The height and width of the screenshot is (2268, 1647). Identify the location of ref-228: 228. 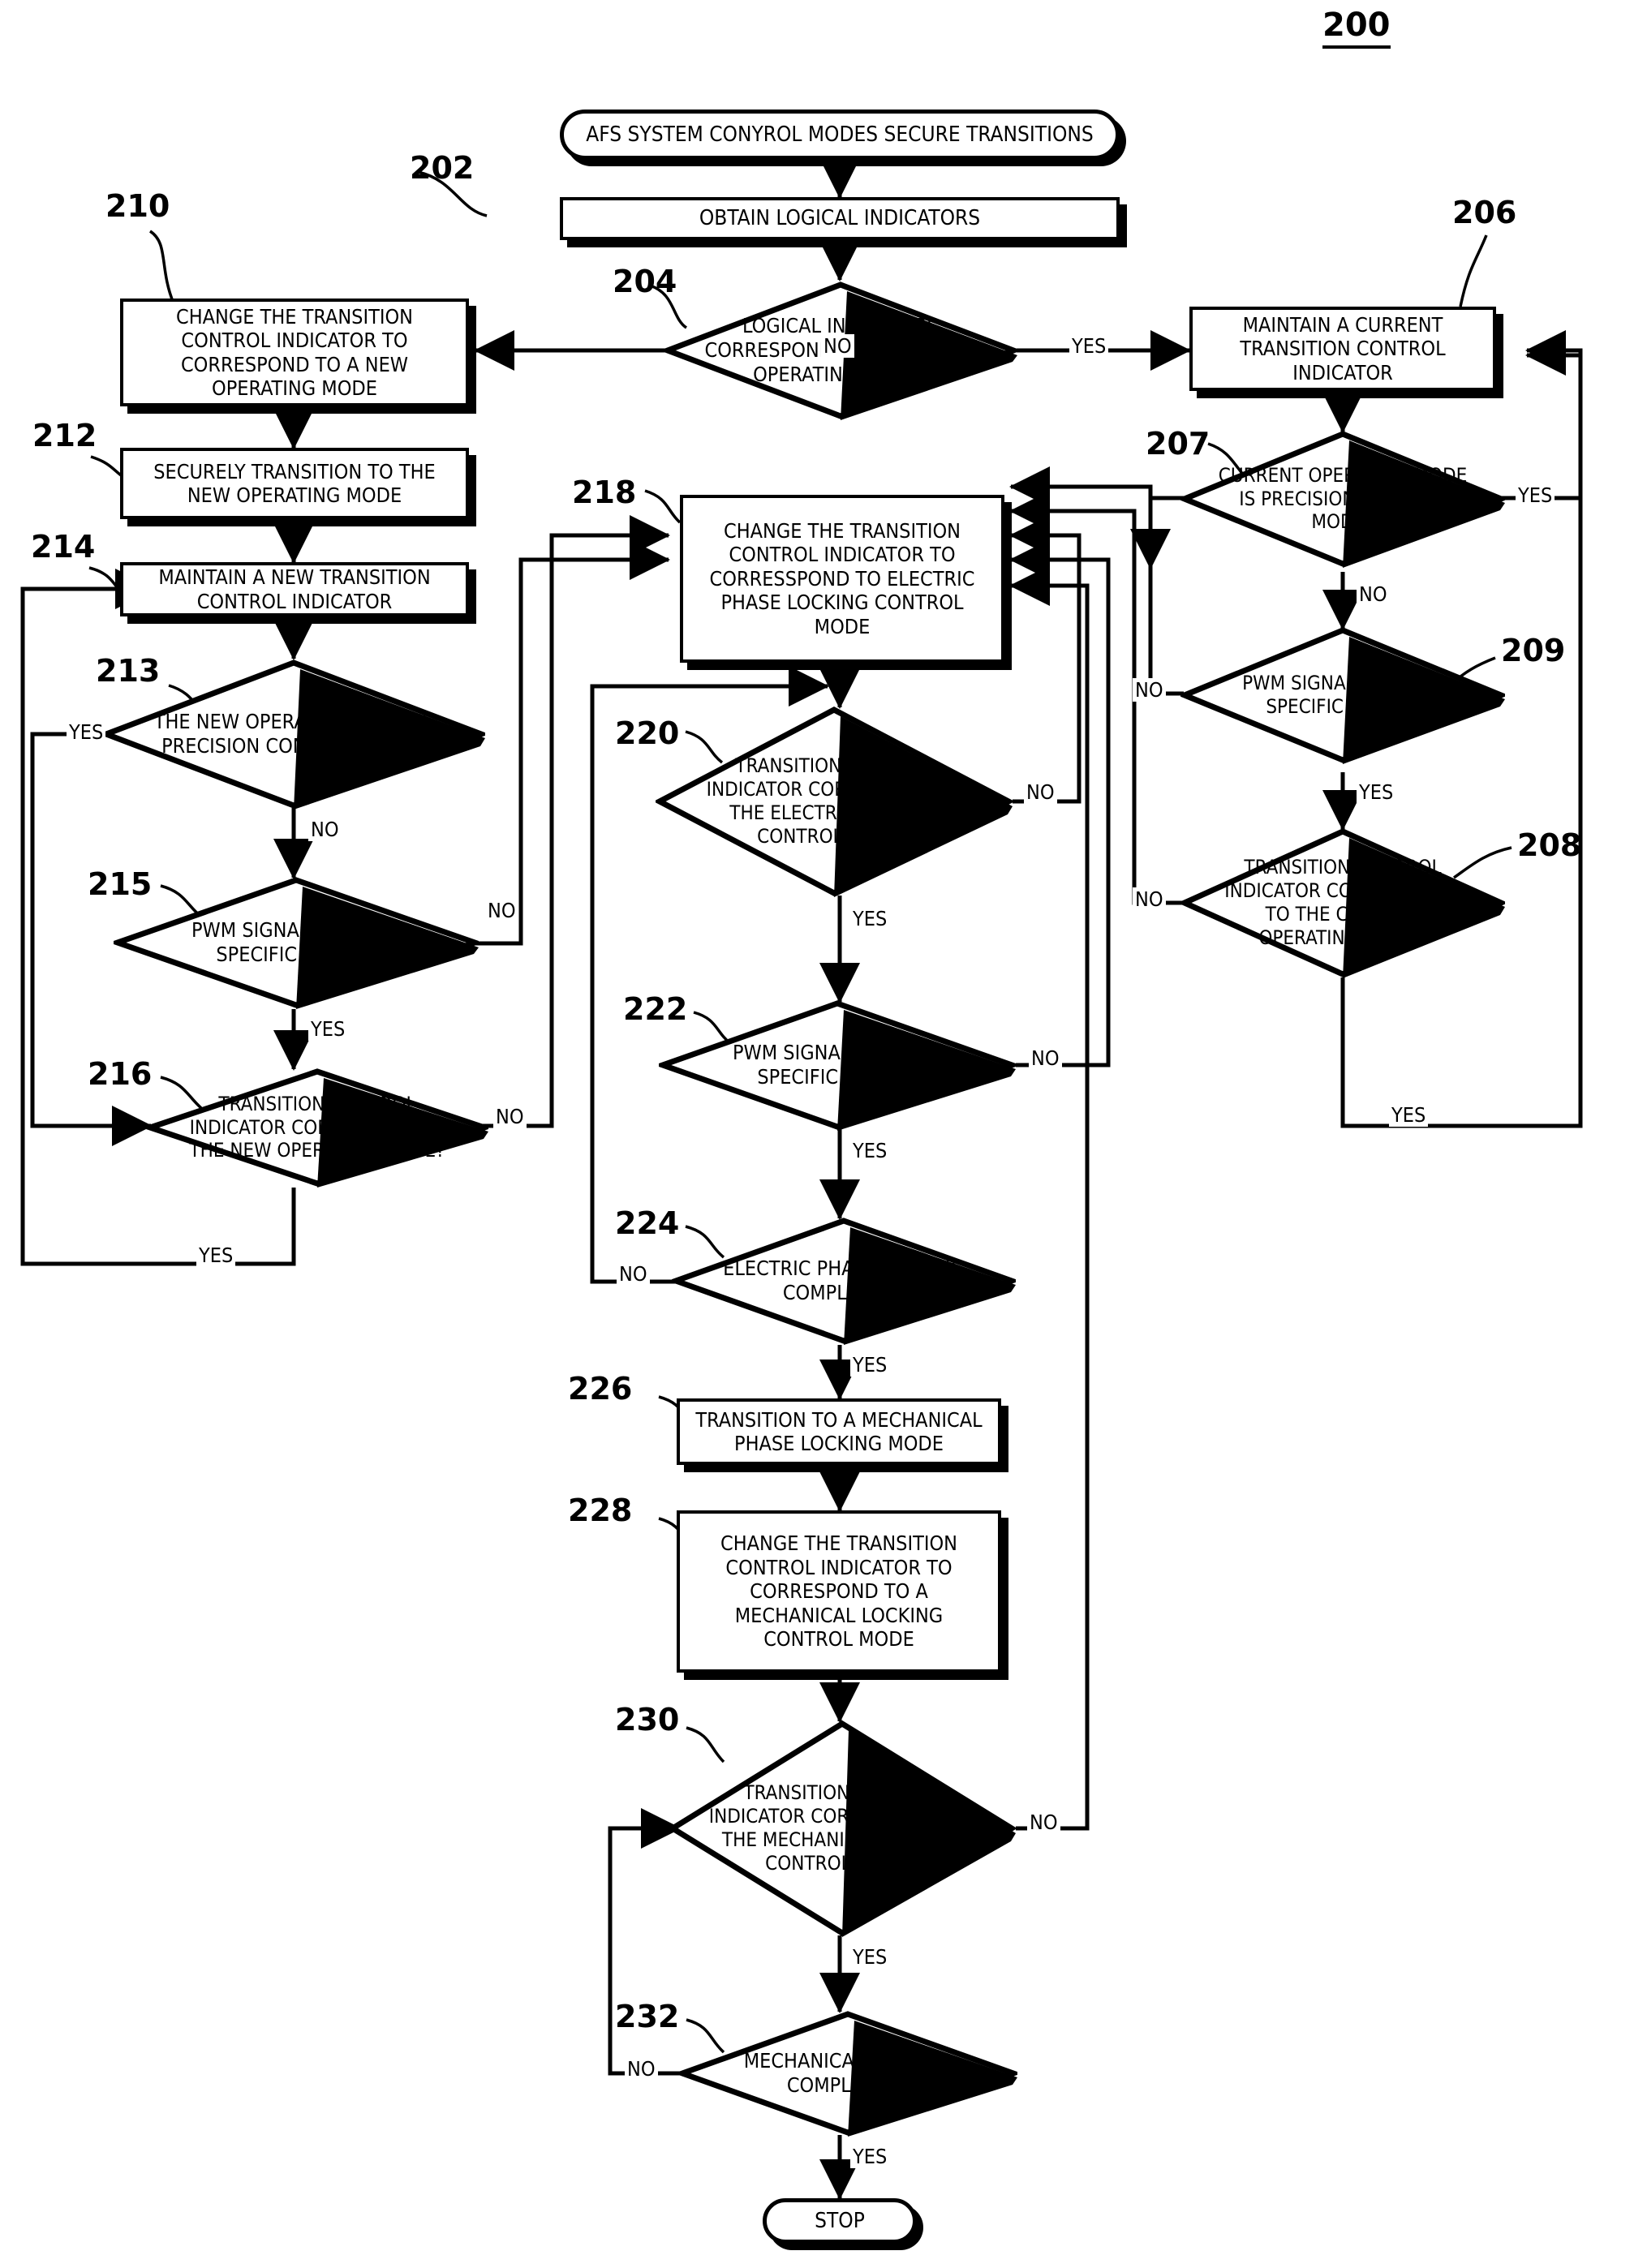
(601, 1510).